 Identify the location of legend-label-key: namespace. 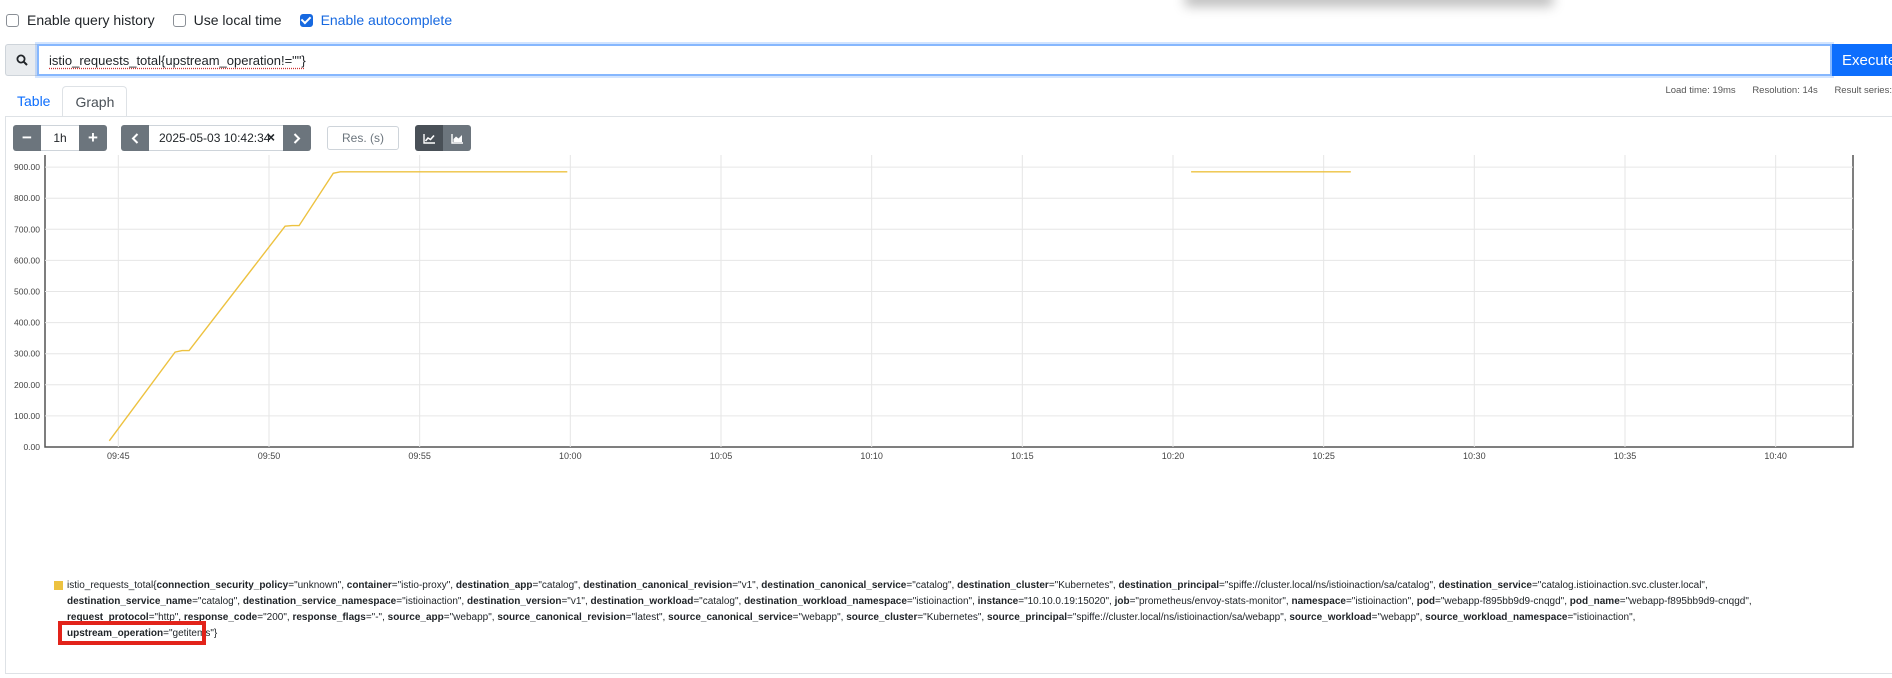
(1318, 601).